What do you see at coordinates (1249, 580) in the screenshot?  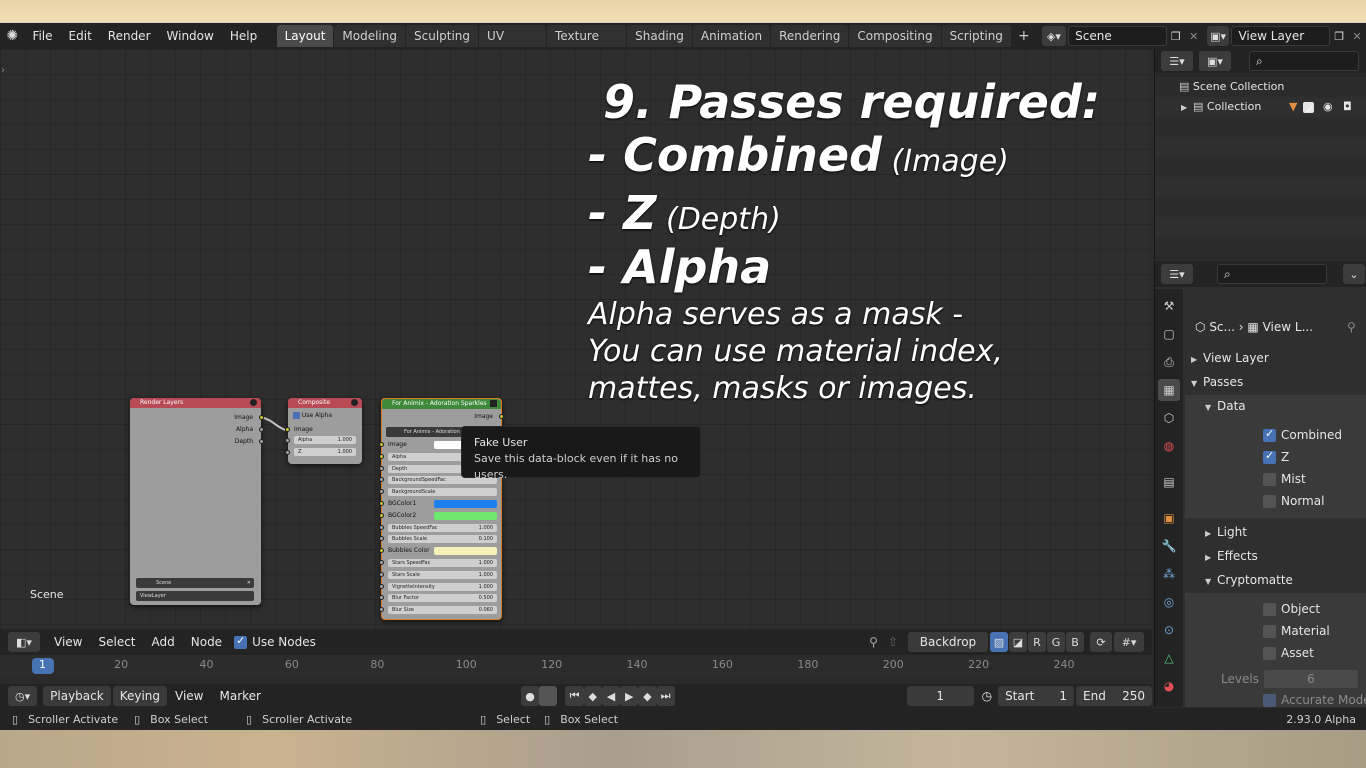 I see `subpanel-cryptomatte: ▼ Cryptomatte` at bounding box center [1249, 580].